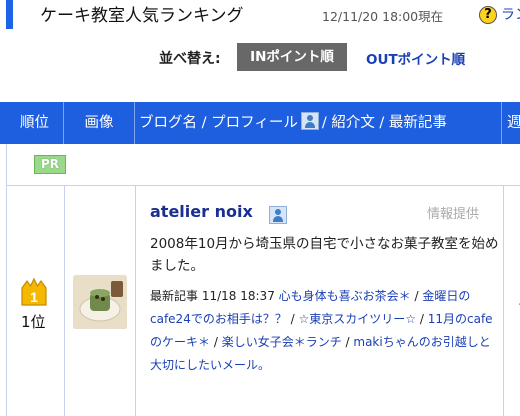  Describe the element at coordinates (142, 16) in the screenshot. I see `page-title: ケーキ教室人気ランキング` at that location.